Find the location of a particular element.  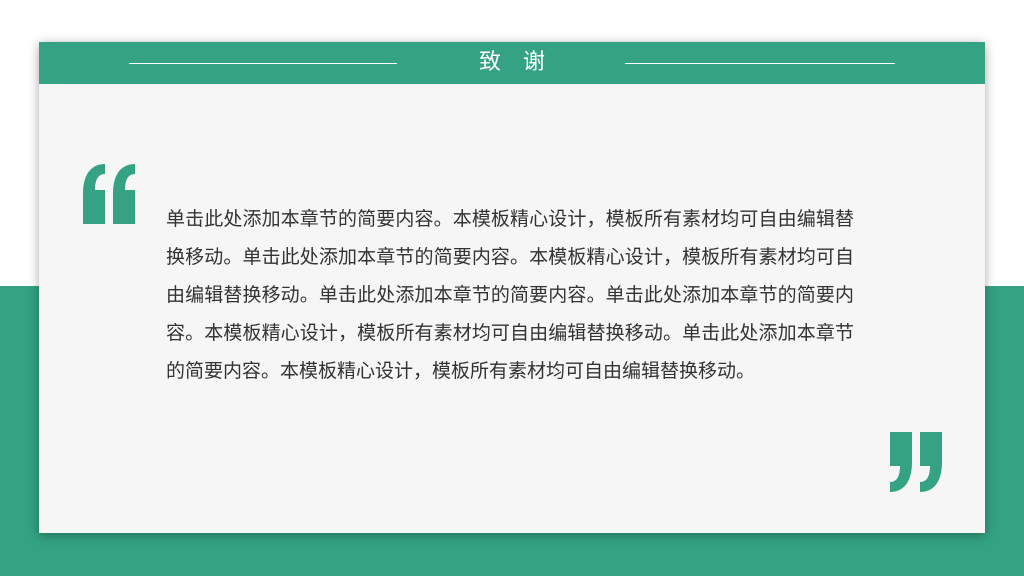

header-divider-right is located at coordinates (760, 63).